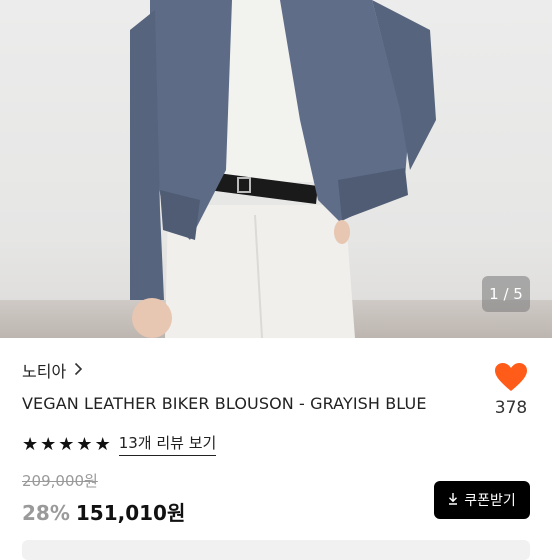  I want to click on heart-icon, so click(511, 377).